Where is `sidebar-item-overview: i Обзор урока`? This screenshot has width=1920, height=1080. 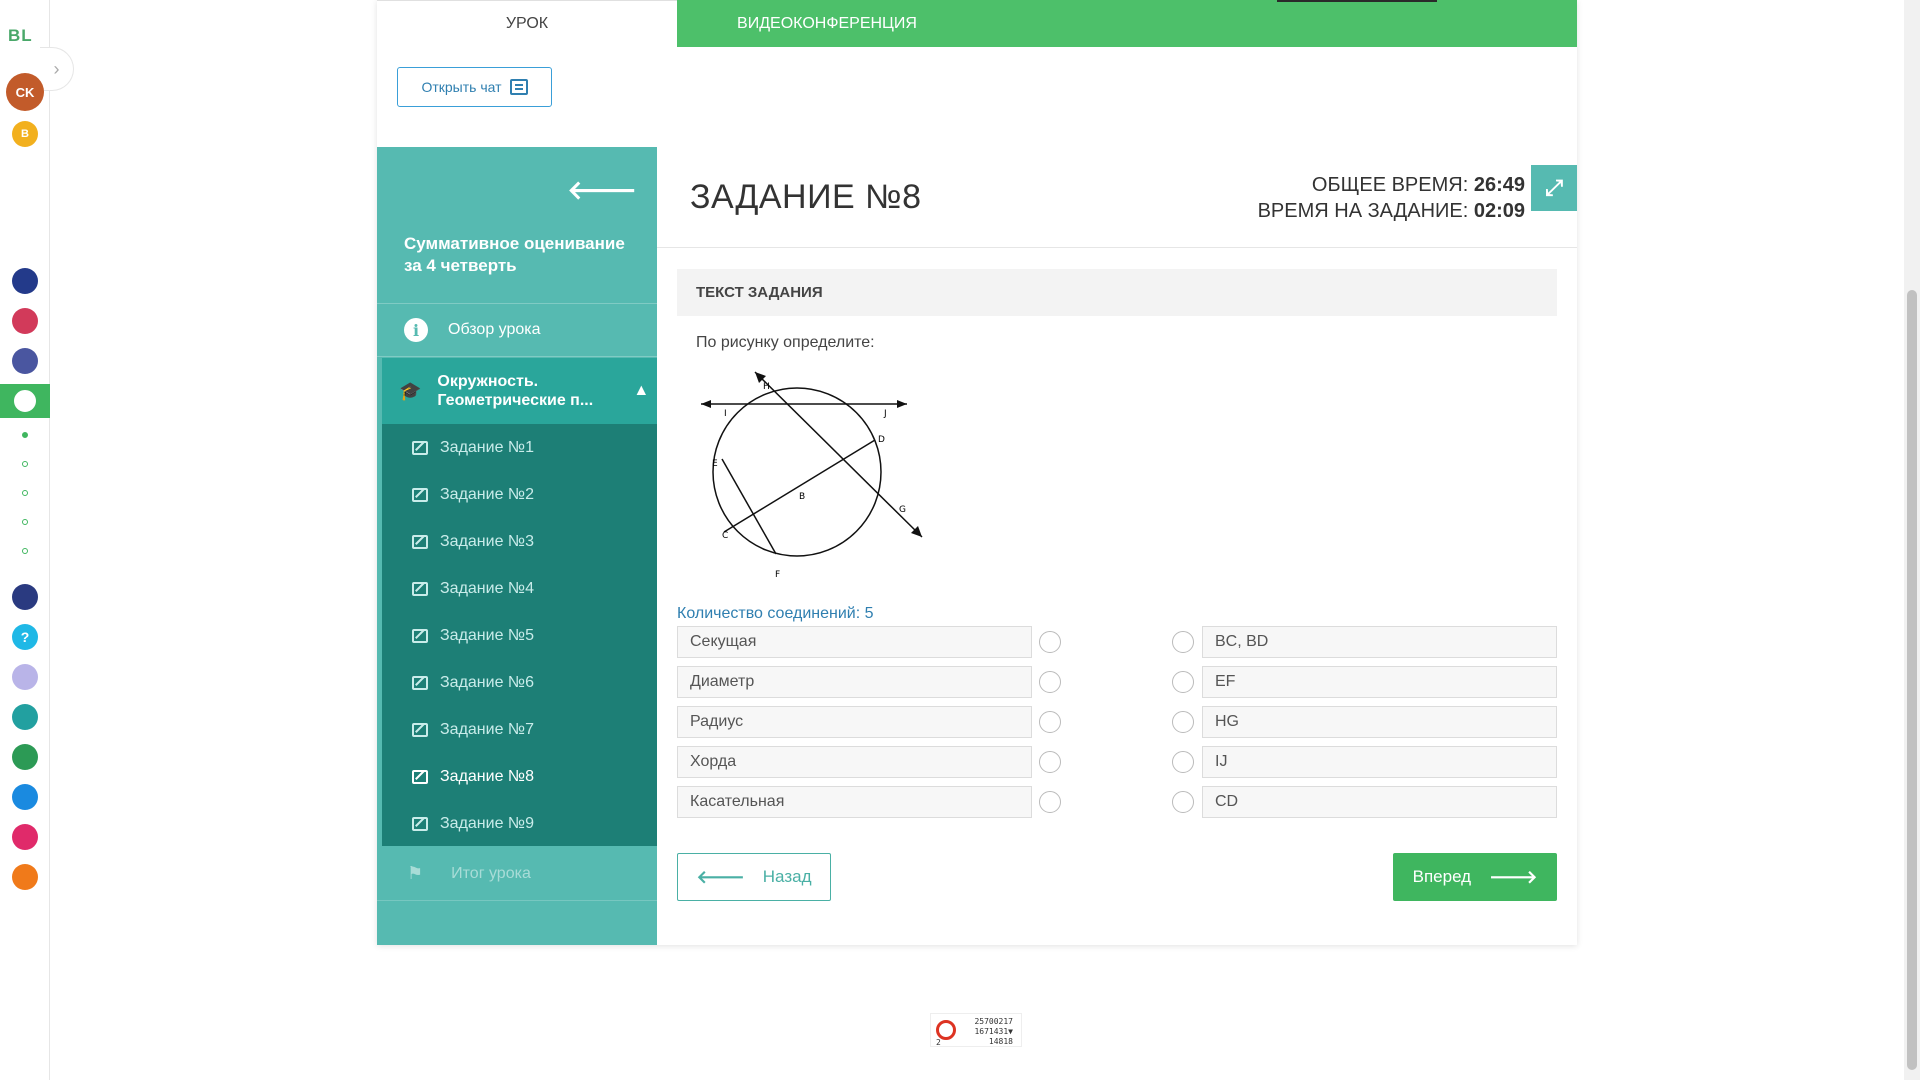
sidebar-item-overview: i Обзор урока is located at coordinates (517, 330).